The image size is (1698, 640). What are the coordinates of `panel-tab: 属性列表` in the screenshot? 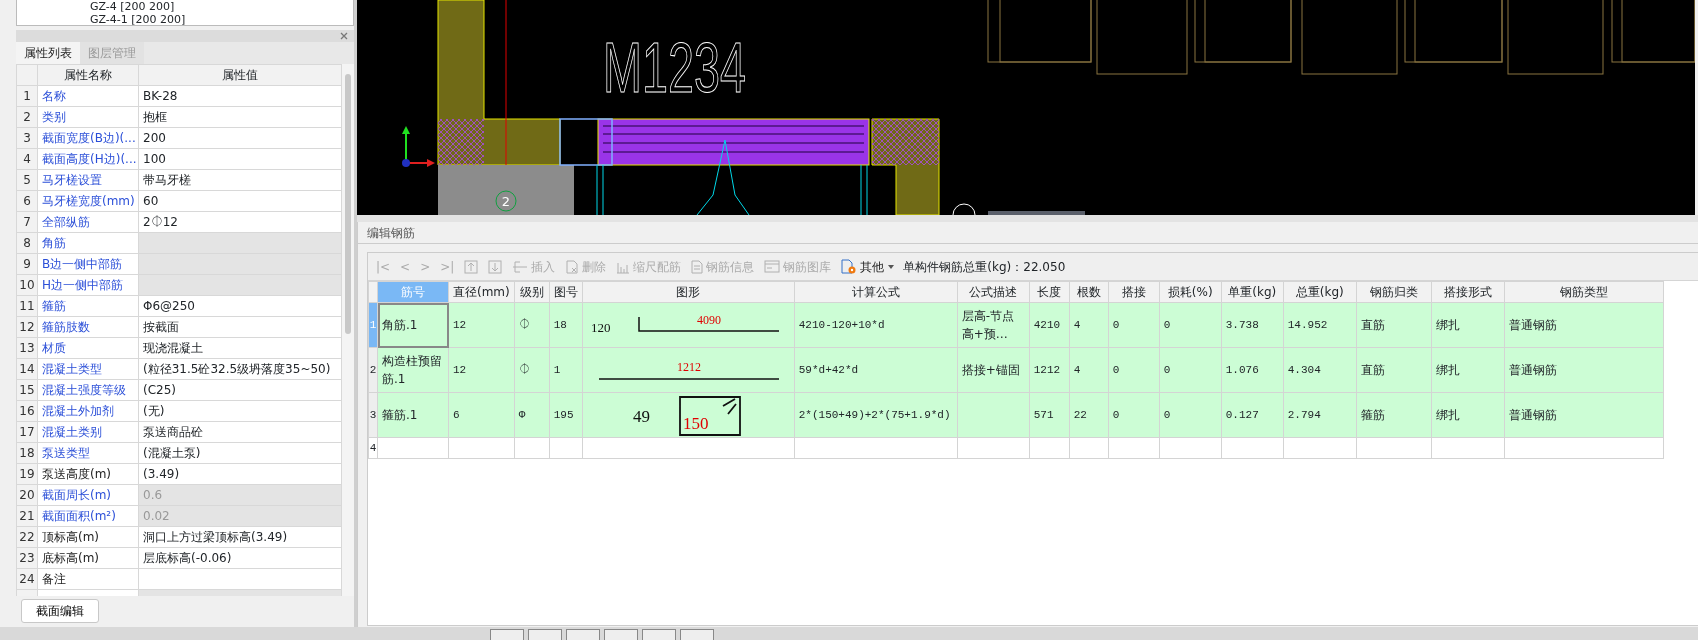 It's located at (48, 53).